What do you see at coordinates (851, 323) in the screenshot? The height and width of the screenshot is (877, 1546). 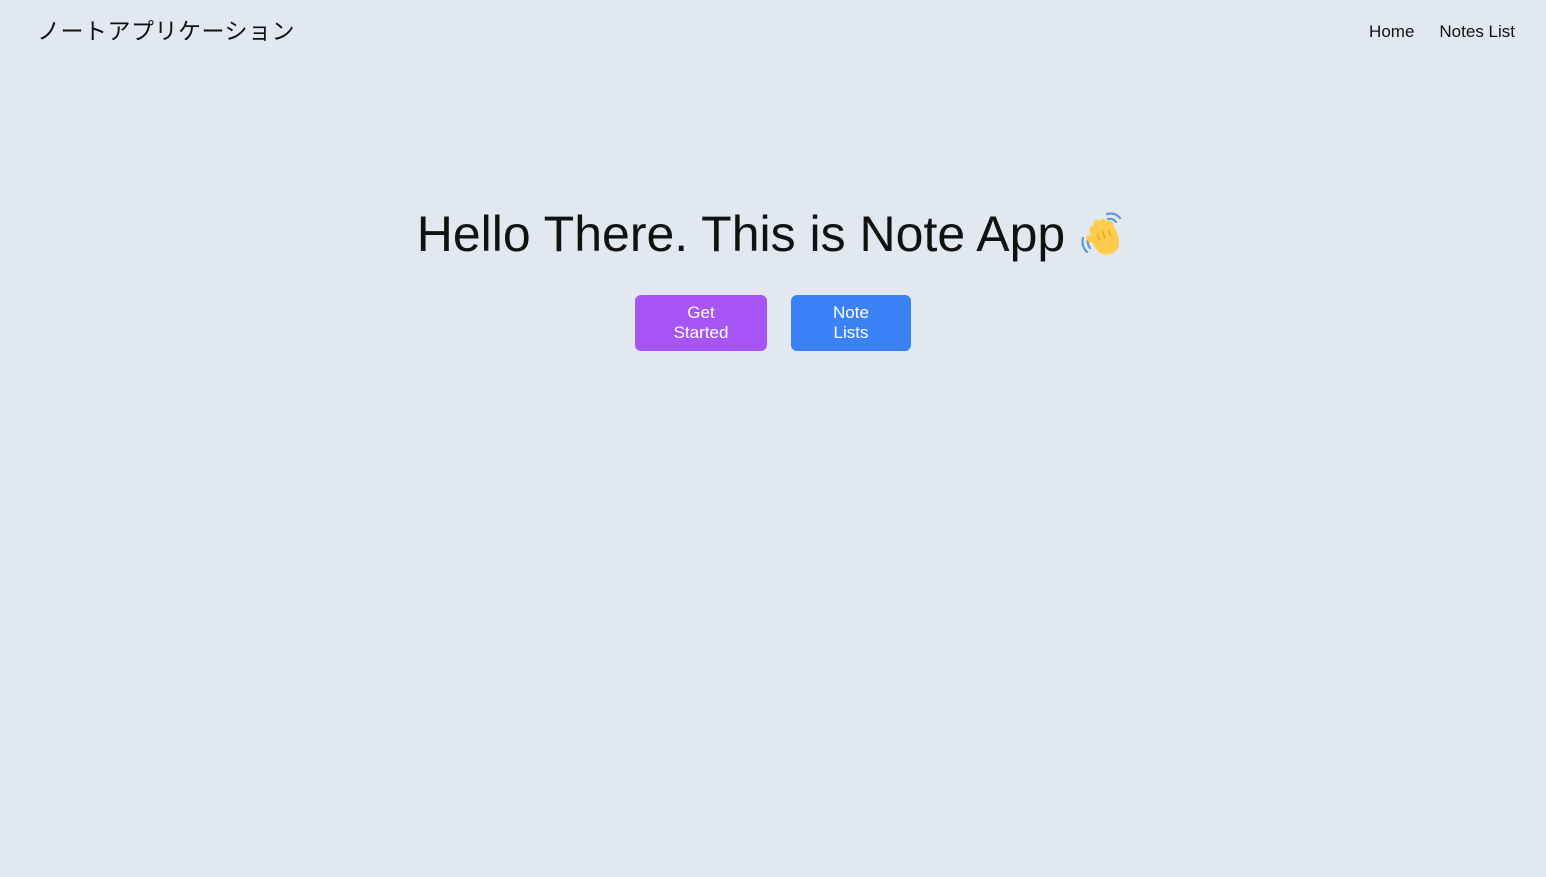 I see `note-lists-button: Note Lists` at bounding box center [851, 323].